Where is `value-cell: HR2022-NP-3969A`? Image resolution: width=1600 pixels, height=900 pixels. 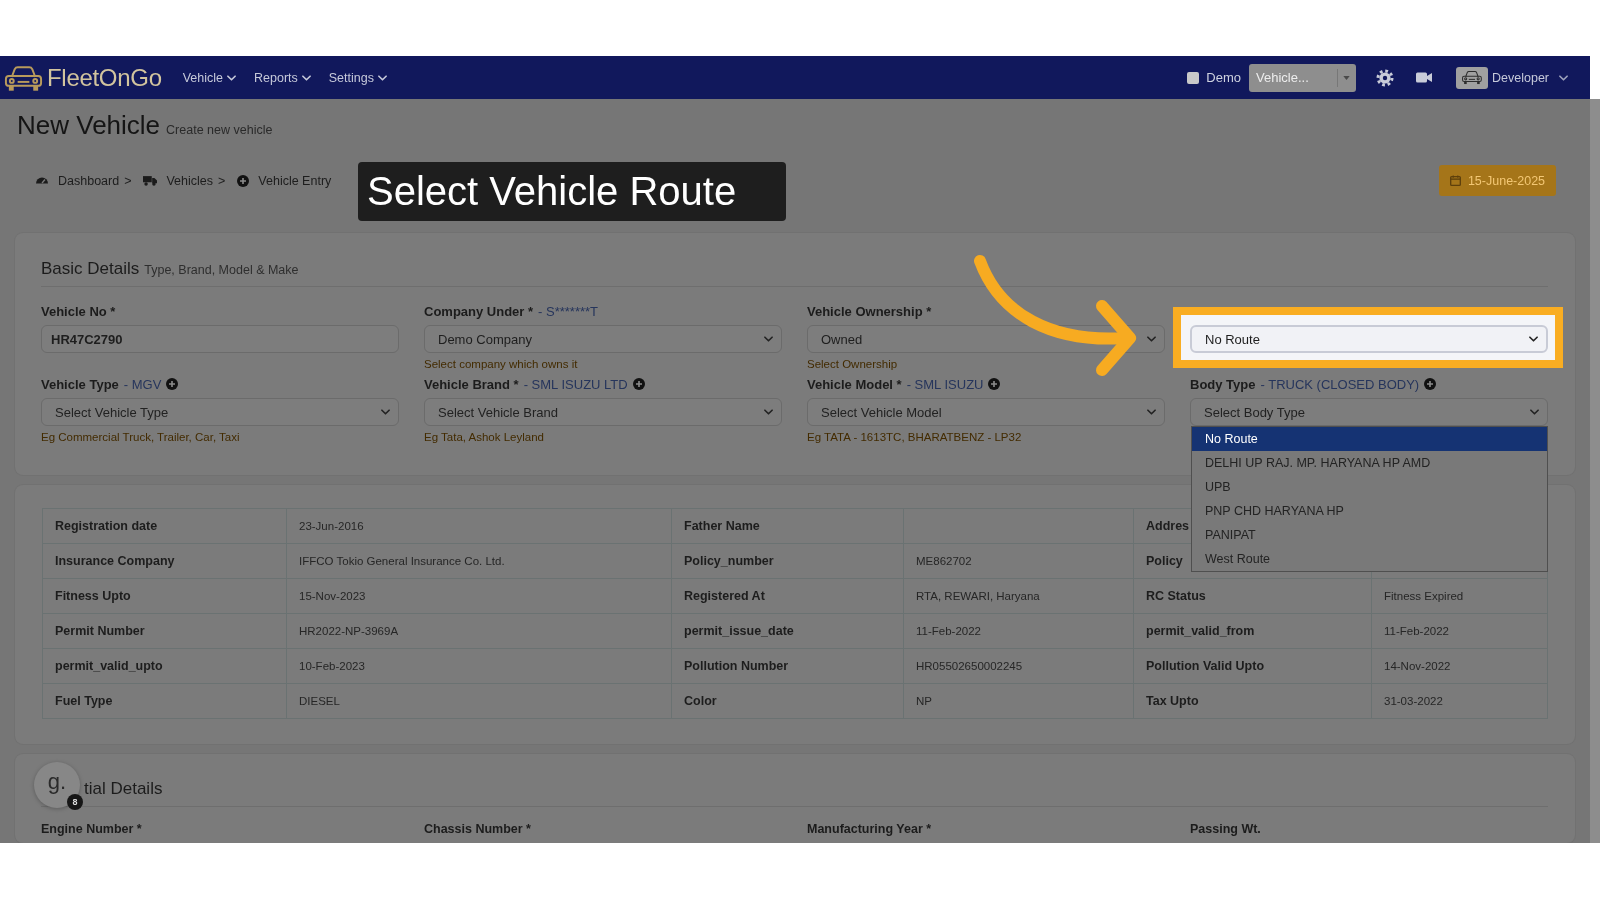
value-cell: HR2022-NP-3969A is located at coordinates (479, 631).